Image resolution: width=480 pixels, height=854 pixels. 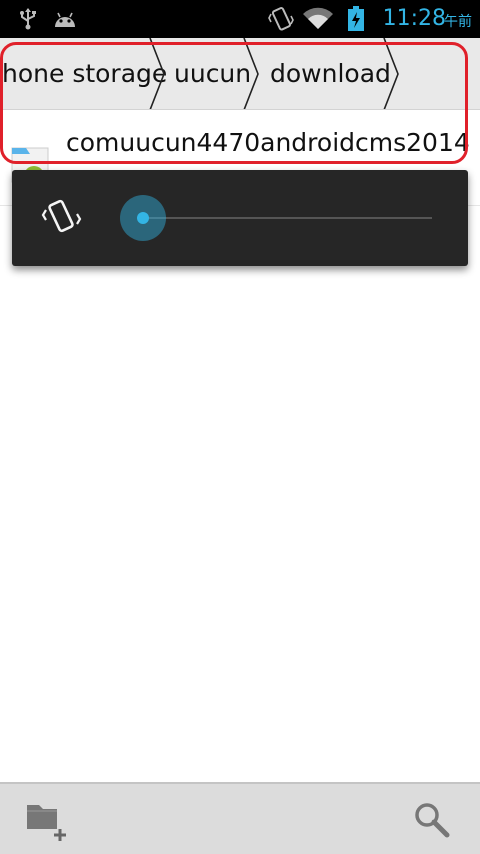 What do you see at coordinates (356, 19) in the screenshot?
I see `battery-charging-icon` at bounding box center [356, 19].